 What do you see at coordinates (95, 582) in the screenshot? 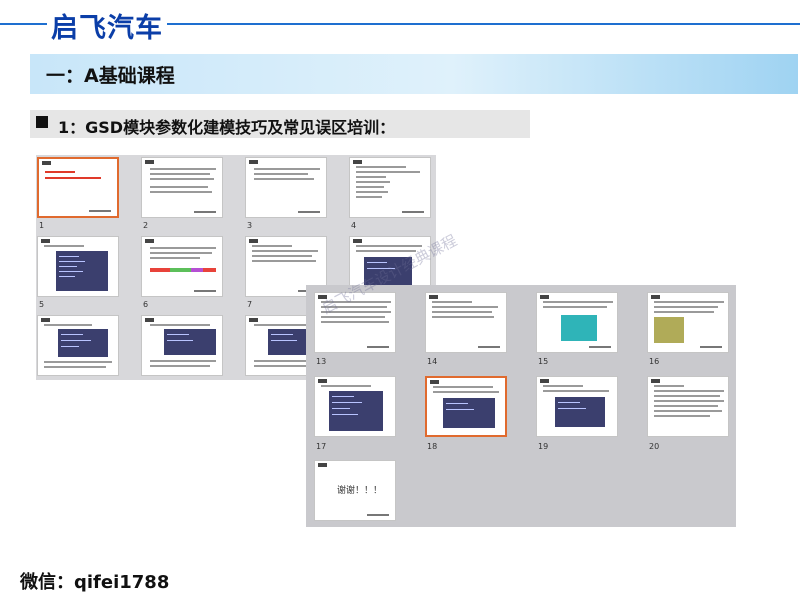
I see `wechat-contact: 微信：qifei1788` at bounding box center [95, 582].